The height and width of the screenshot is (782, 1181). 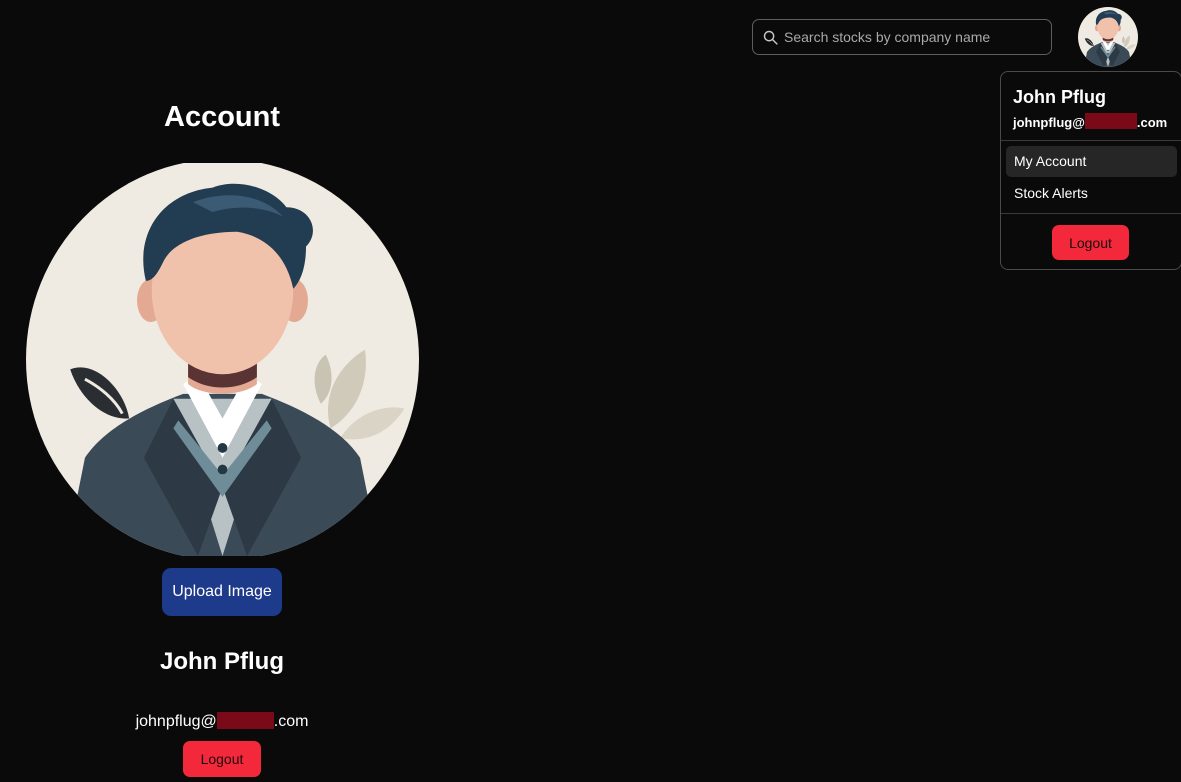 I want to click on search-input, so click(x=914, y=37).